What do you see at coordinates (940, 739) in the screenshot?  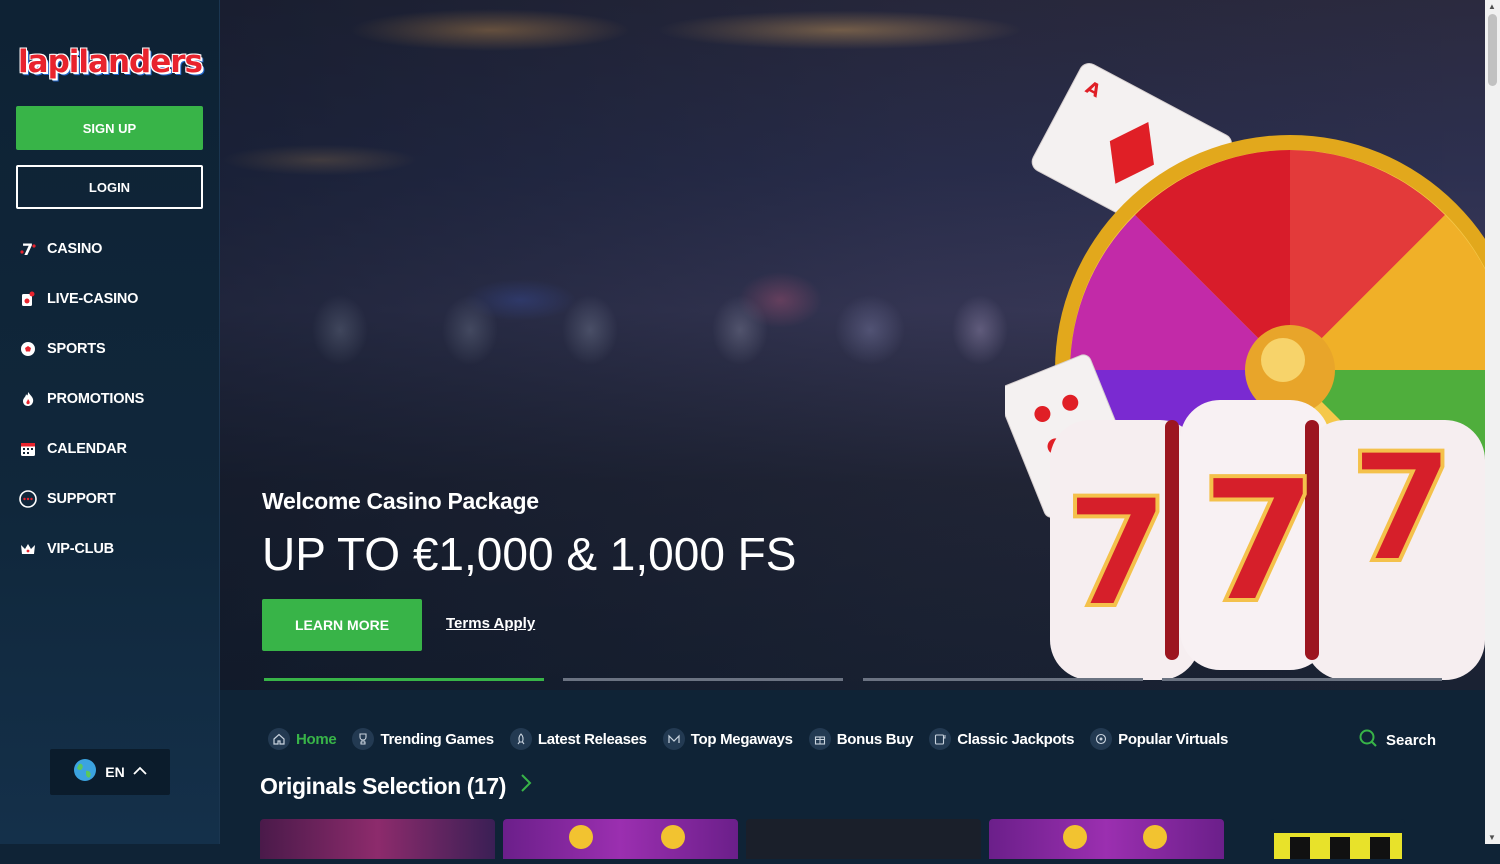 I see `slot-machine-icon` at bounding box center [940, 739].